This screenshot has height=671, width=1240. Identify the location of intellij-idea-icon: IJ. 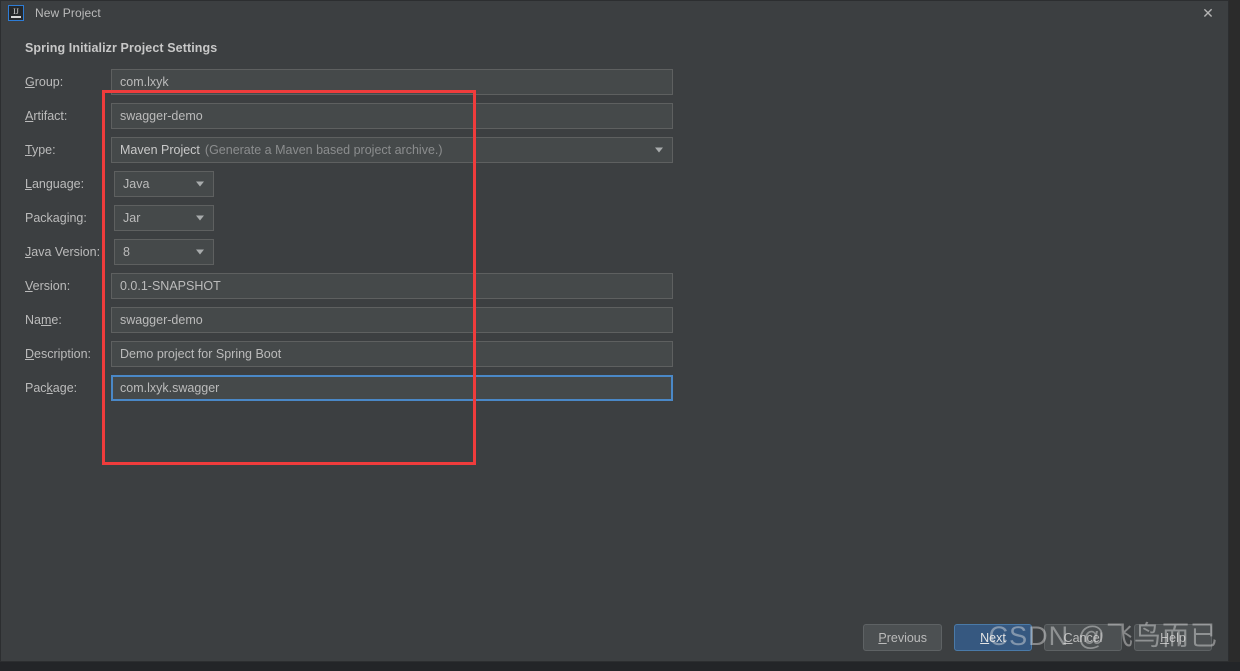
(16, 13).